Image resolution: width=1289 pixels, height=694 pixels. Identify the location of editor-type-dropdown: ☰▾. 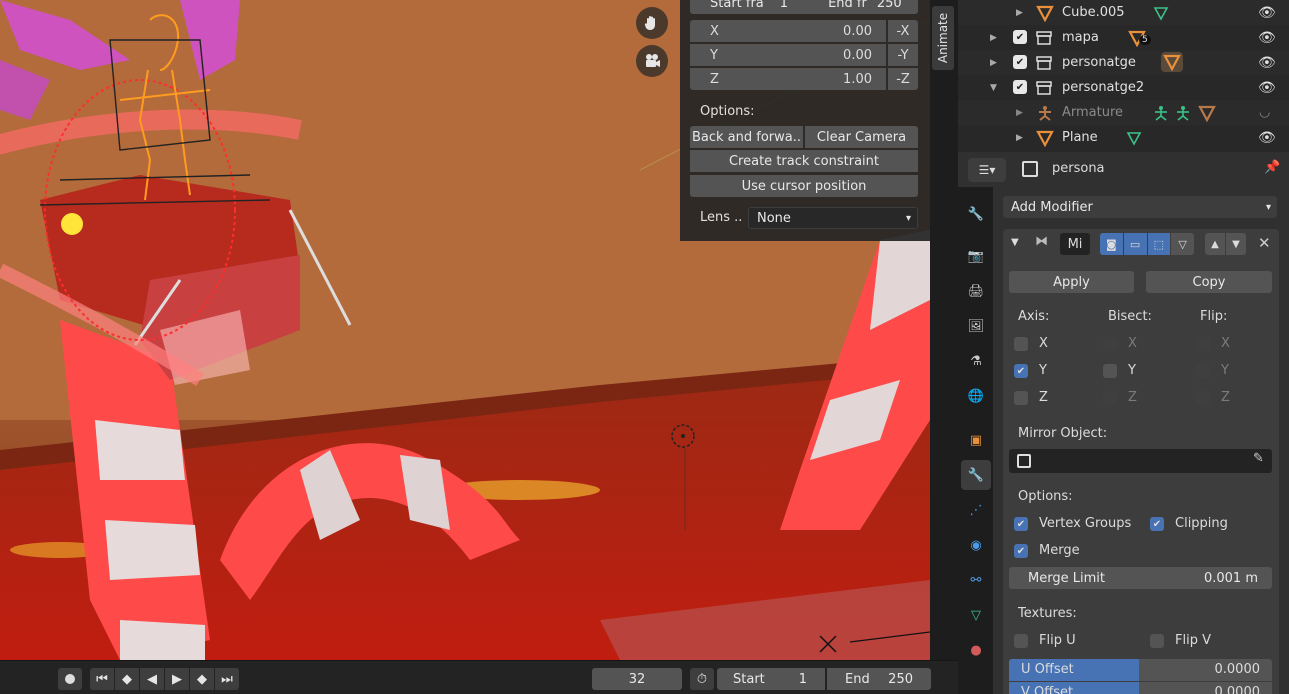
(987, 170).